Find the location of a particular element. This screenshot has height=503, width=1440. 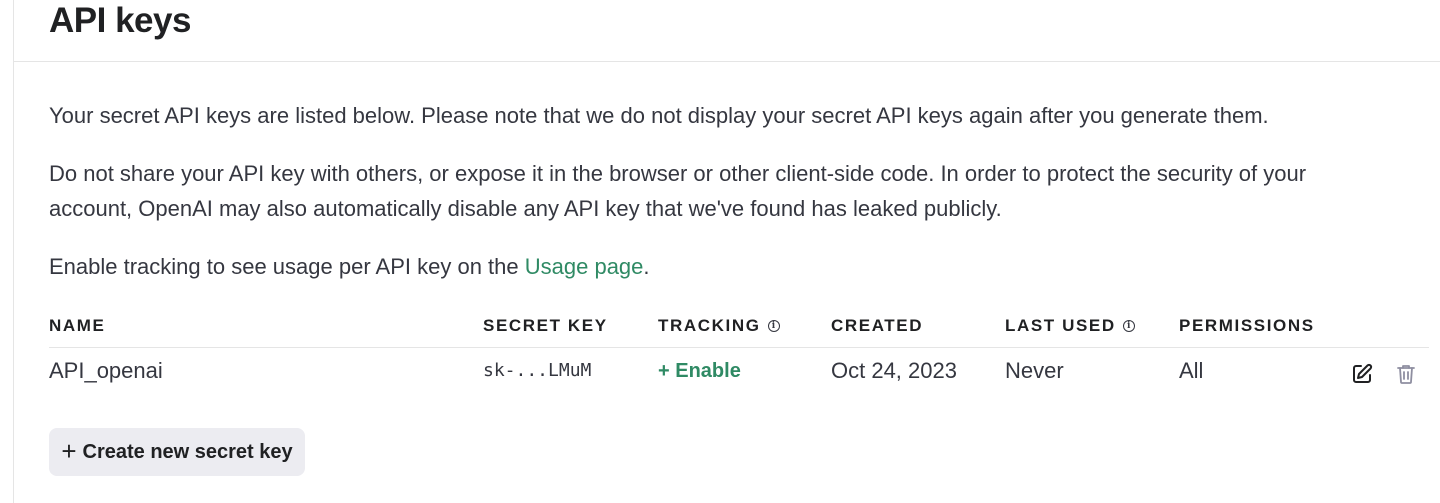

column-header-last-used-label: LAST USED is located at coordinates (1060, 325).